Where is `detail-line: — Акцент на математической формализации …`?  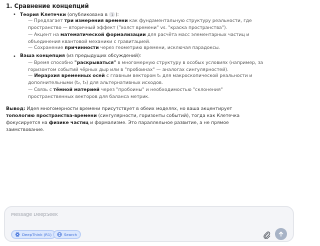
detail-line: — Акцент на математической формализации … is located at coordinates (150, 36).